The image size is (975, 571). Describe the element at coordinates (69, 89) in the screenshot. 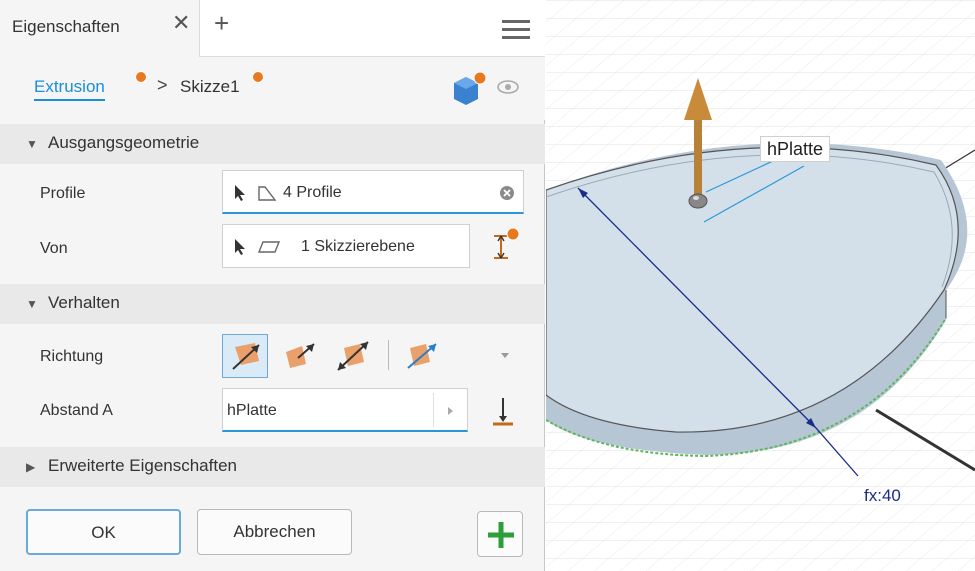

I see `breadcrumb-extrusion-link: Extrusion` at that location.